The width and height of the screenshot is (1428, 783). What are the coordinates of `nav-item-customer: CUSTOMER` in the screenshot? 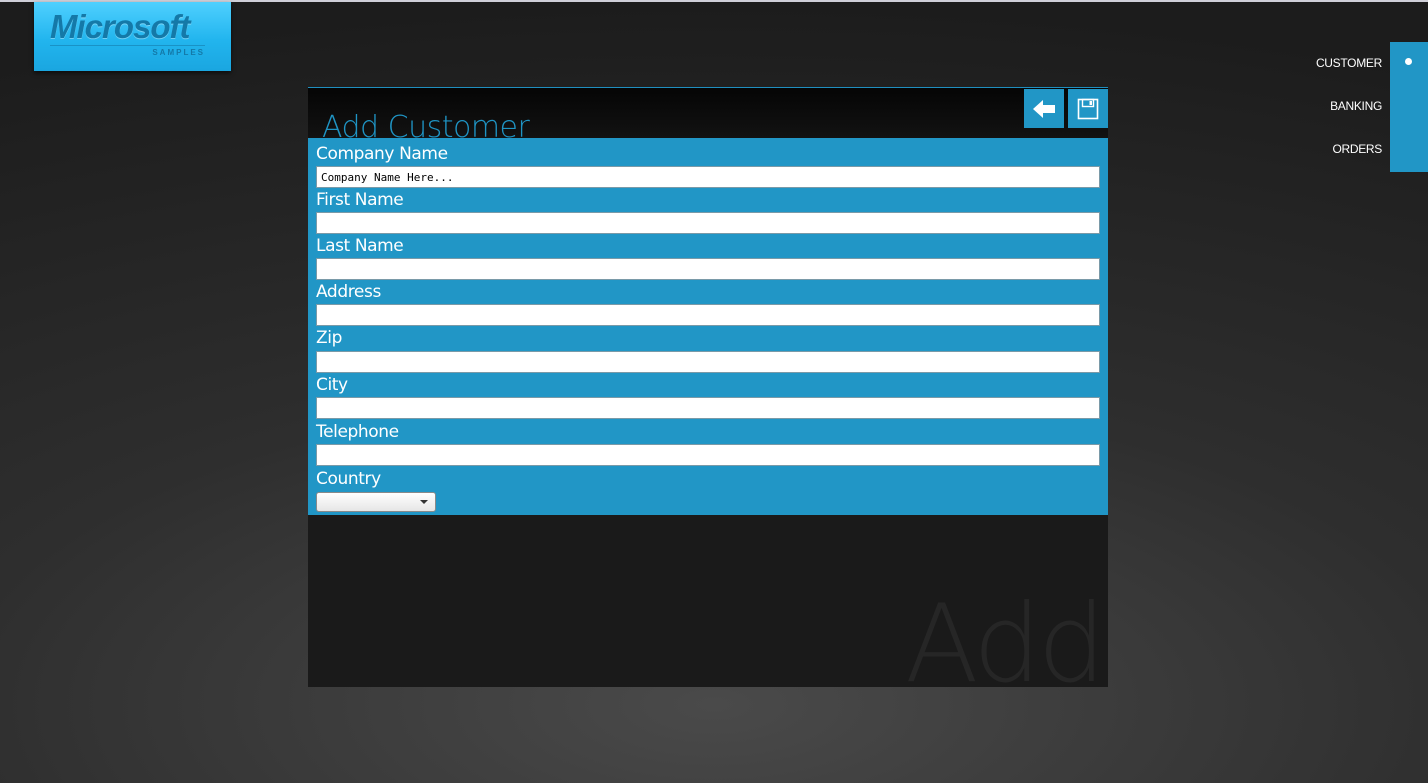 It's located at (1349, 63).